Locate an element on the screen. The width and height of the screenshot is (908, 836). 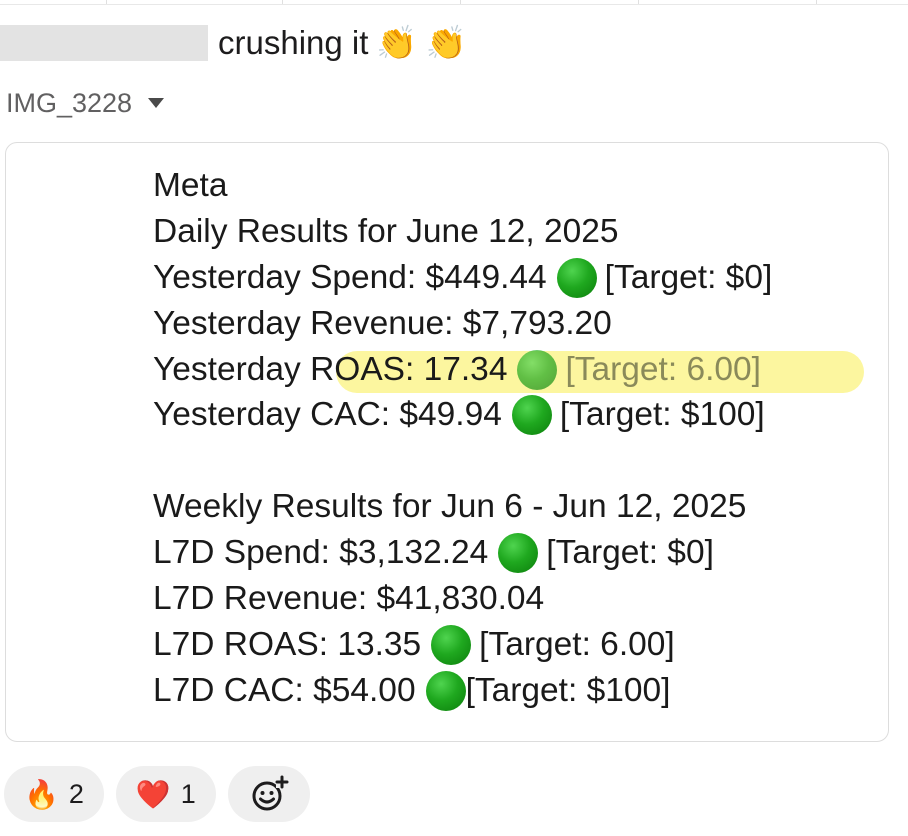
attachment-header: IMG_3228 is located at coordinates (85, 103).